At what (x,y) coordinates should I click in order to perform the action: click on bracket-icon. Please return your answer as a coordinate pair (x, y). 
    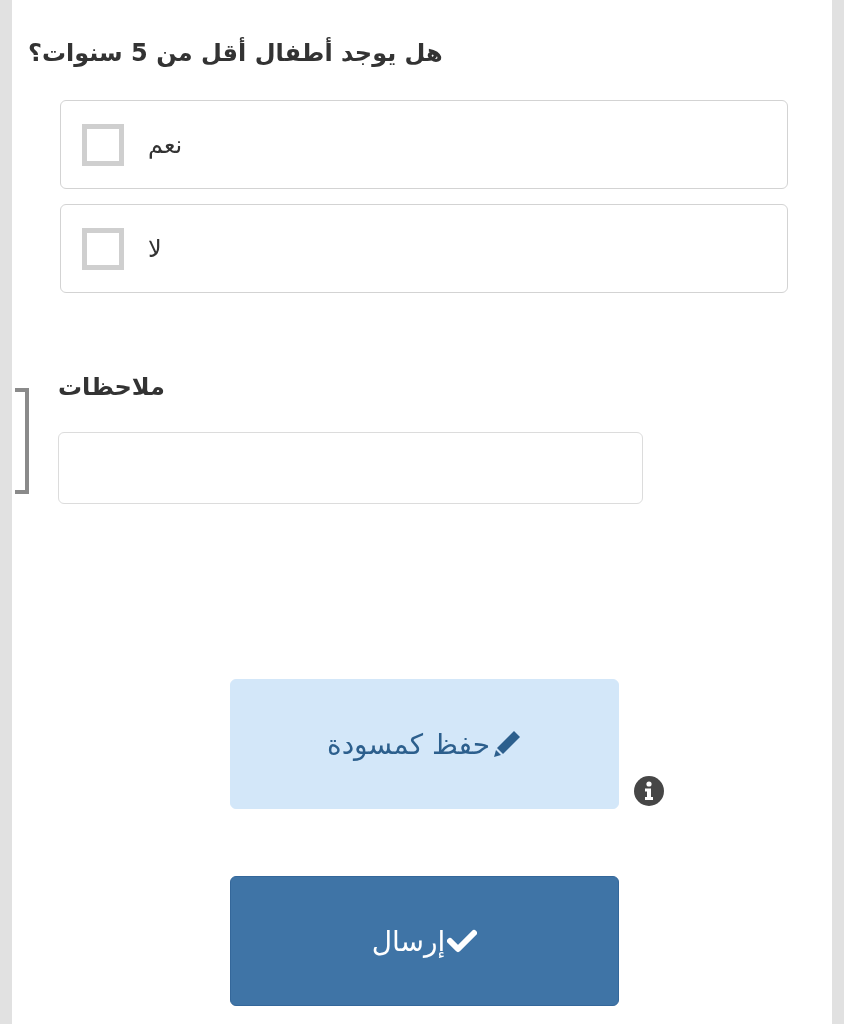
    Looking at the image, I should click on (22, 441).